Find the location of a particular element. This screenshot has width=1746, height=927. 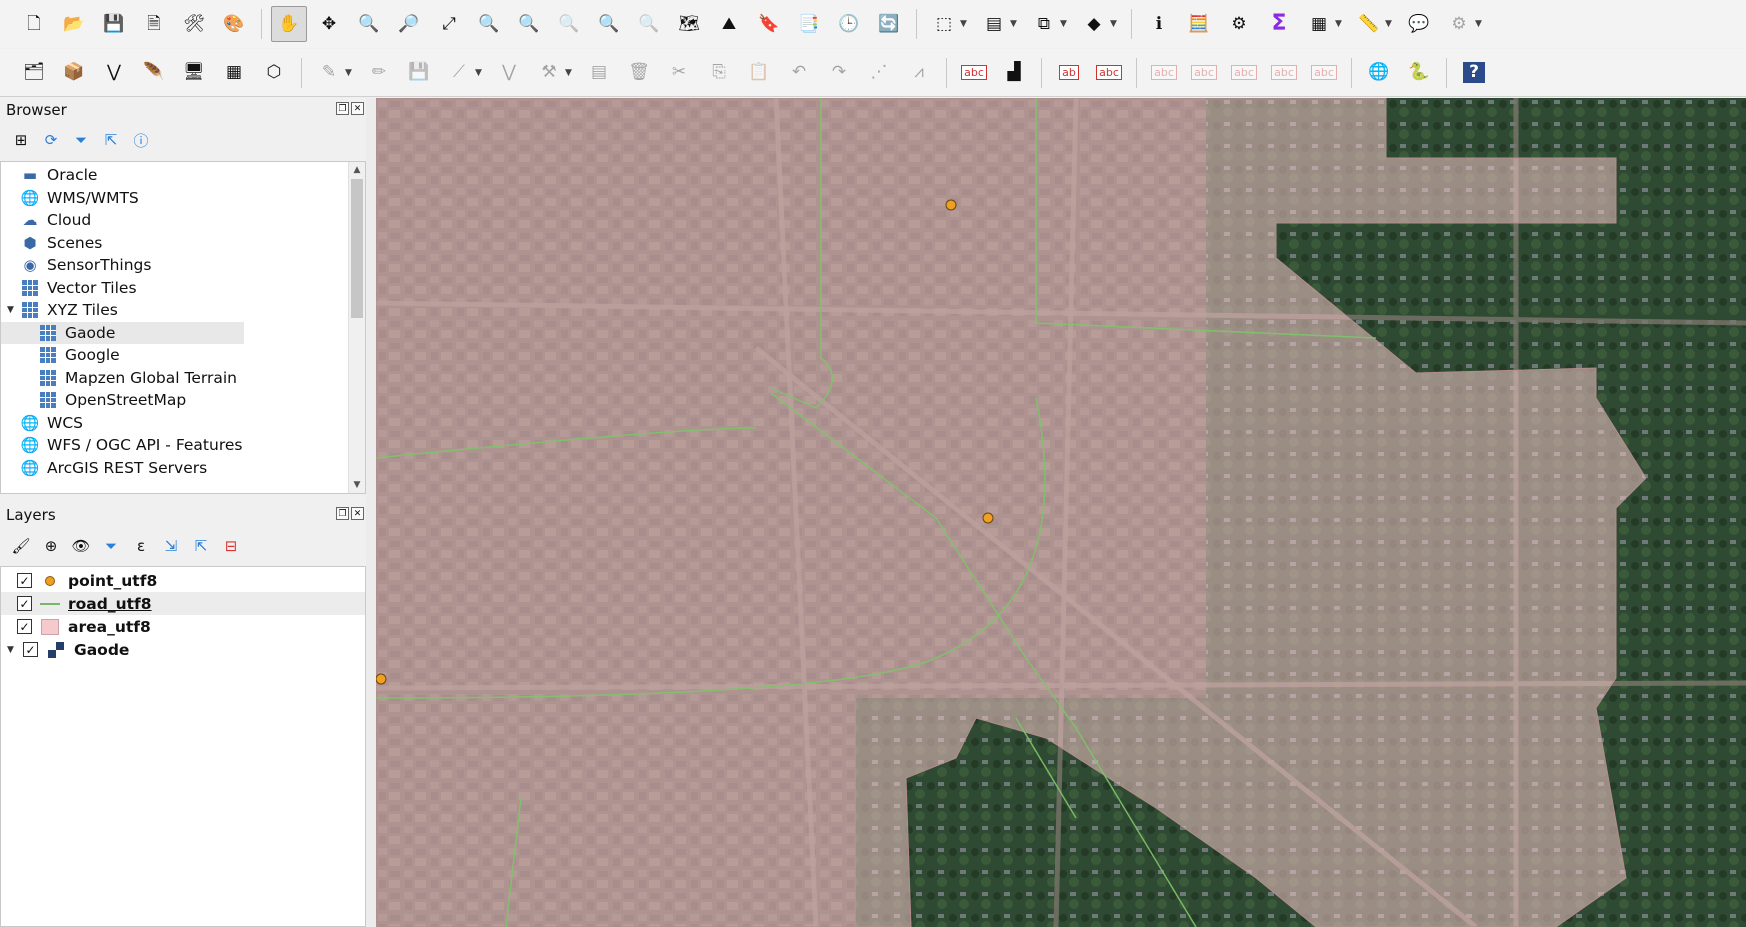

zoom-in-button: 🔍 is located at coordinates (369, 24).